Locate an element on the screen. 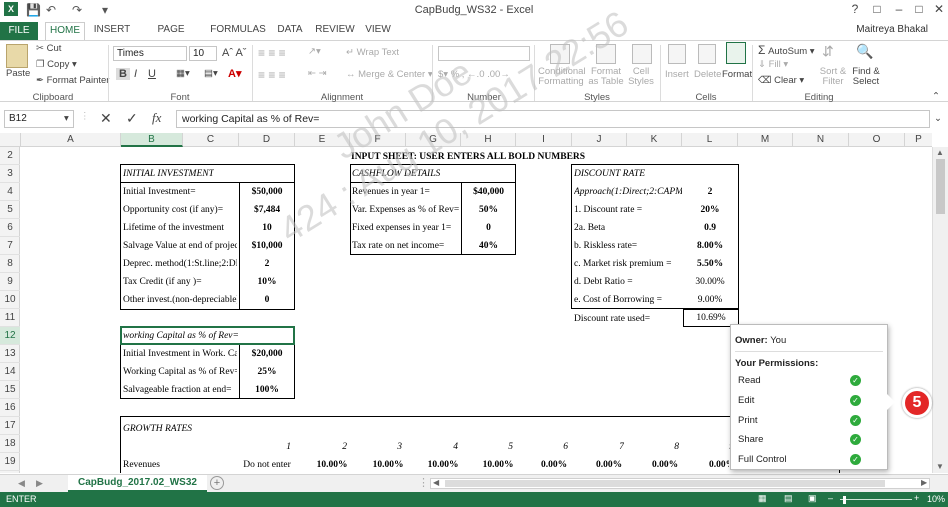 The height and width of the screenshot is (507, 948). font-name-select: Times is located at coordinates (150, 53).